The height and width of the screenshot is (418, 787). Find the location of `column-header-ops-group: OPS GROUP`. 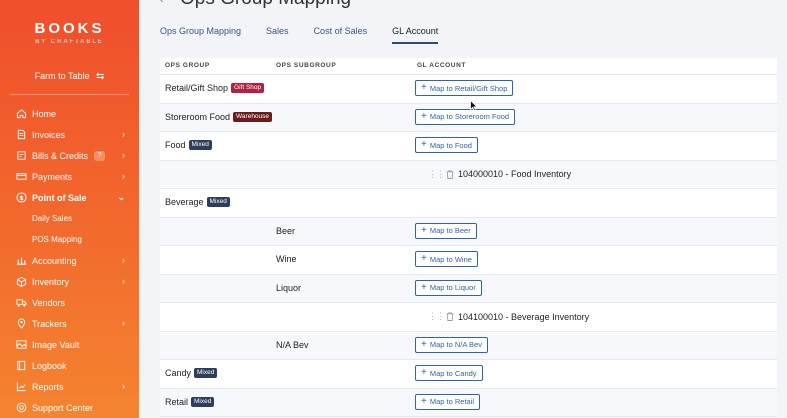

column-header-ops-group: OPS GROUP is located at coordinates (187, 65).